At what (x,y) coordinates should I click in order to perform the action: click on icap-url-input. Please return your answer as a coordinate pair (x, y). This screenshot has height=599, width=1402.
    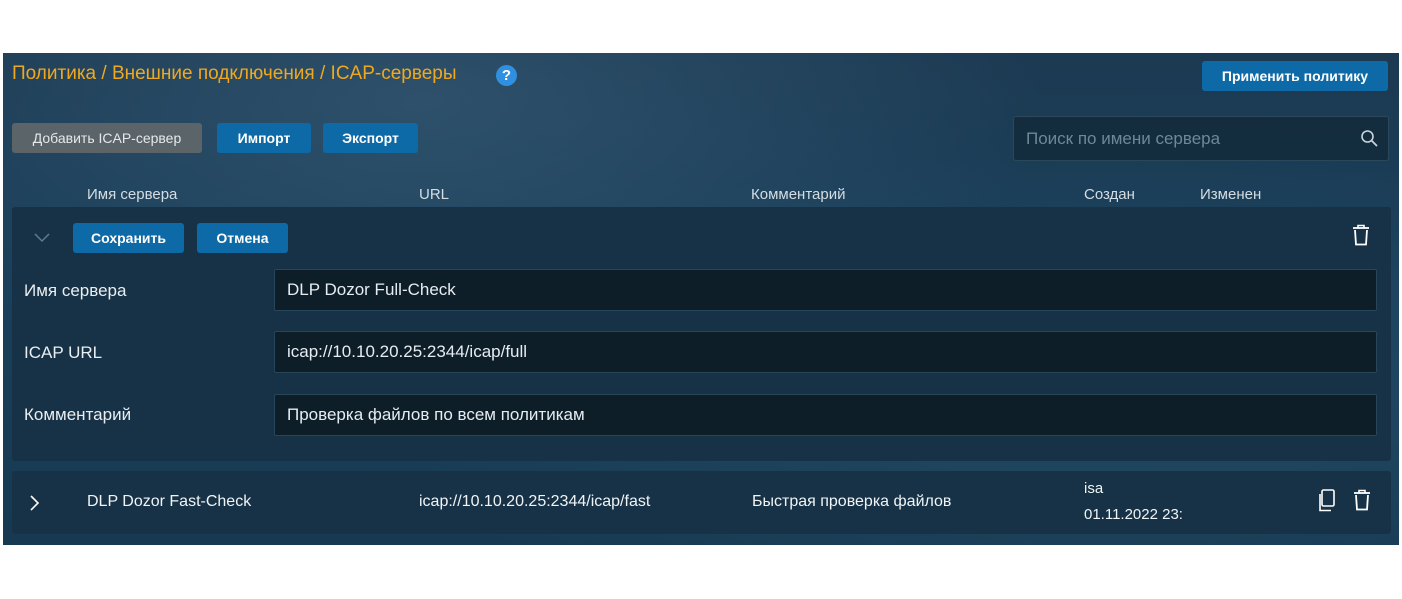
    Looking at the image, I should click on (825, 352).